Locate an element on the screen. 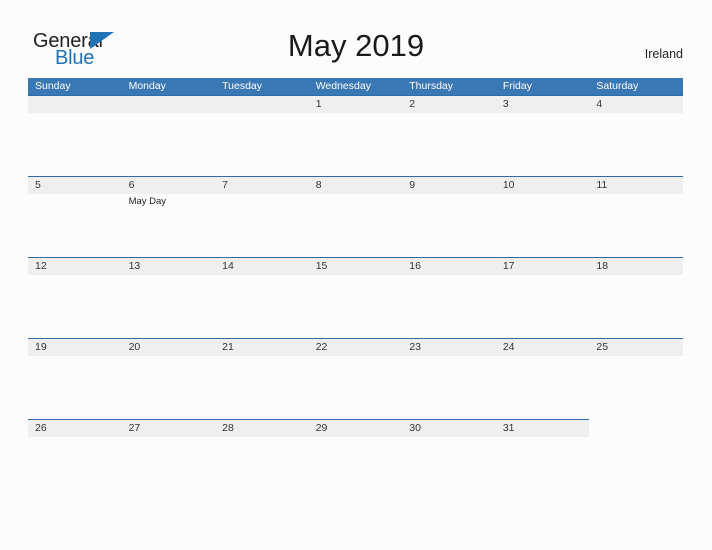 The height and width of the screenshot is (550, 712). day-cell: 14 is located at coordinates (262, 297).